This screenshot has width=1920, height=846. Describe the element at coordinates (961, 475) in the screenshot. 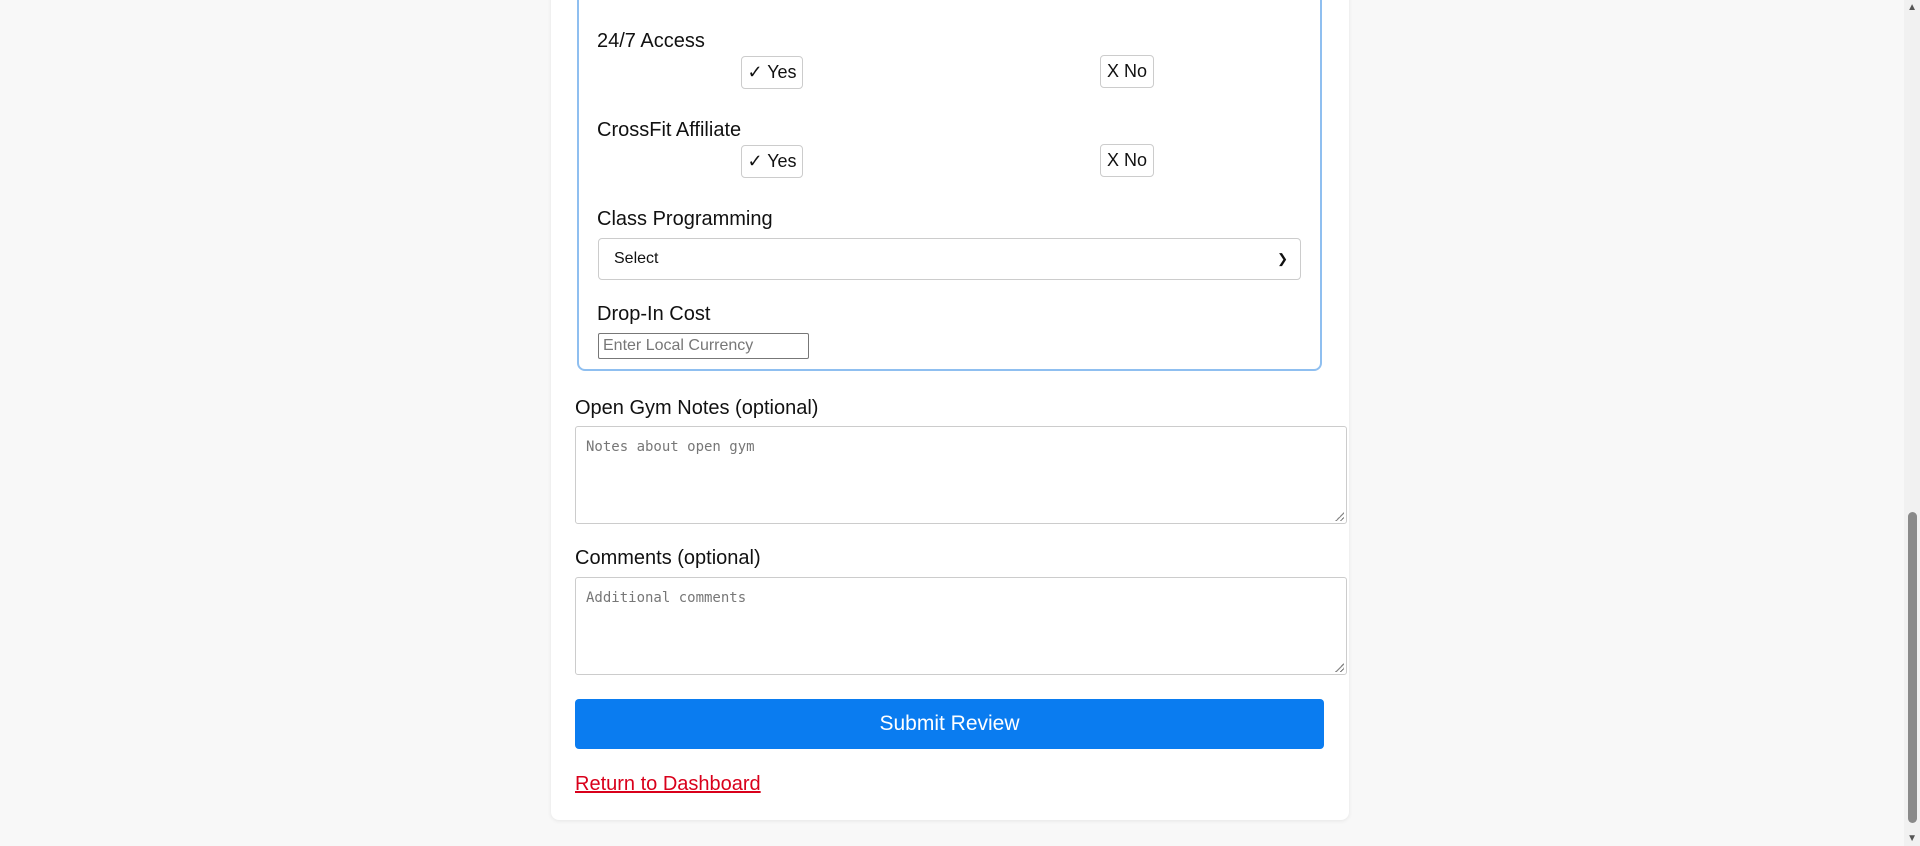

I see `open-gym-notes-textarea: Notes about open gym` at that location.